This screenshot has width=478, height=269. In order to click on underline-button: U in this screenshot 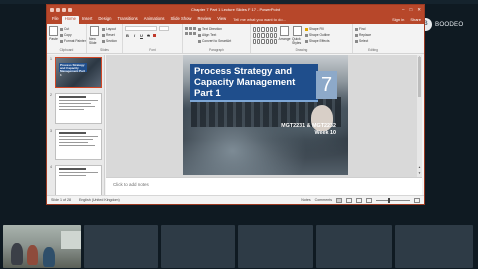, I will do `click(141, 35)`.